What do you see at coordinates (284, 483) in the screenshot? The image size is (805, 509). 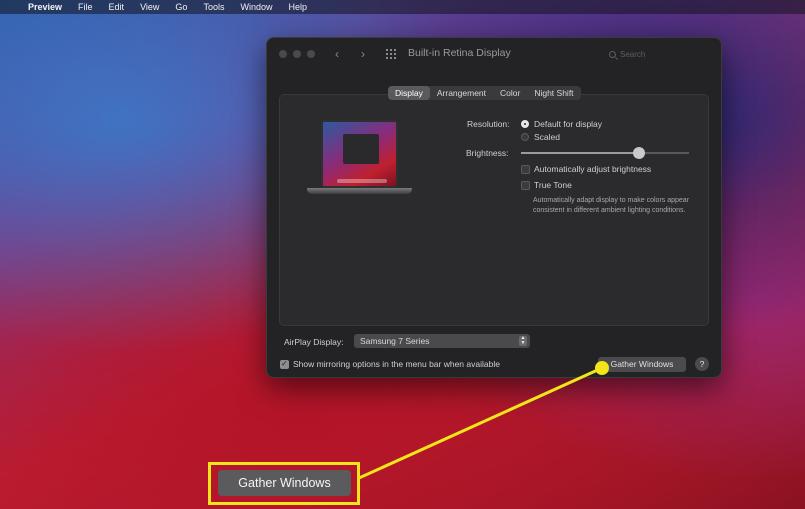 I see `callout-gather-windows-button: Gather Windows` at bounding box center [284, 483].